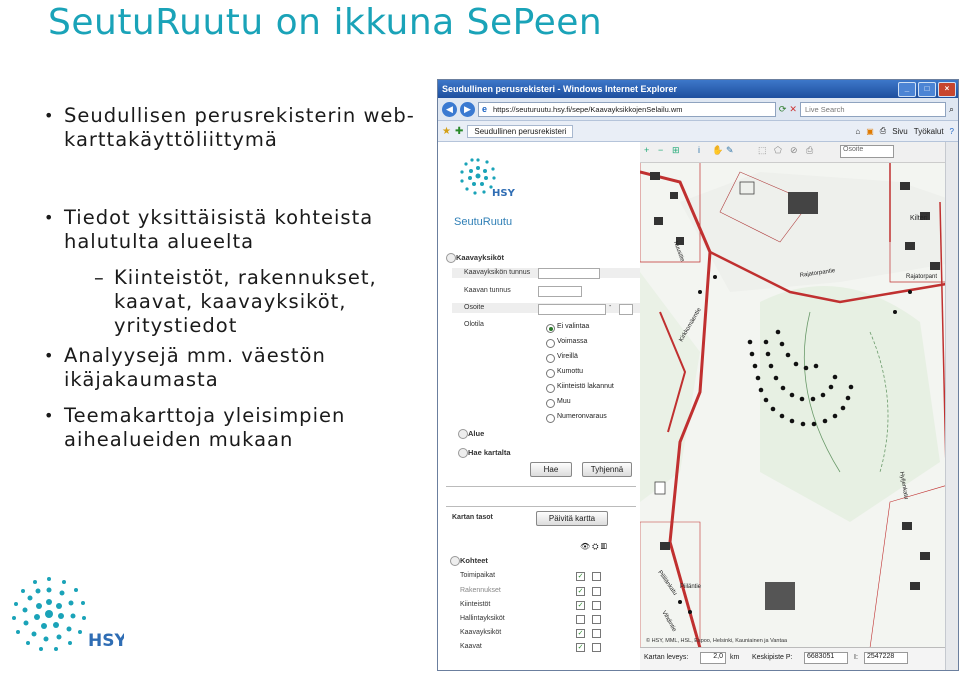 The image size is (960, 673). What do you see at coordinates (626, 309) in the screenshot?
I see `osoite-number-input` at bounding box center [626, 309].